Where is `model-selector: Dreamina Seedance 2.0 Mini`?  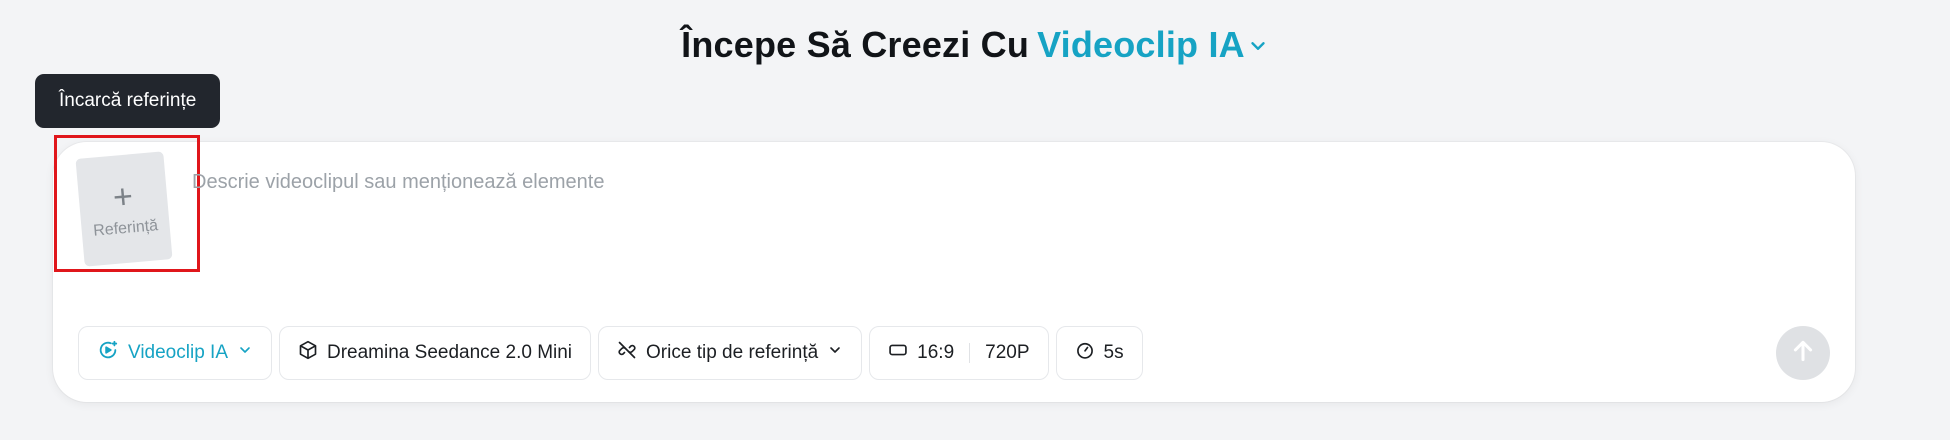 model-selector: Dreamina Seedance 2.0 Mini is located at coordinates (435, 353).